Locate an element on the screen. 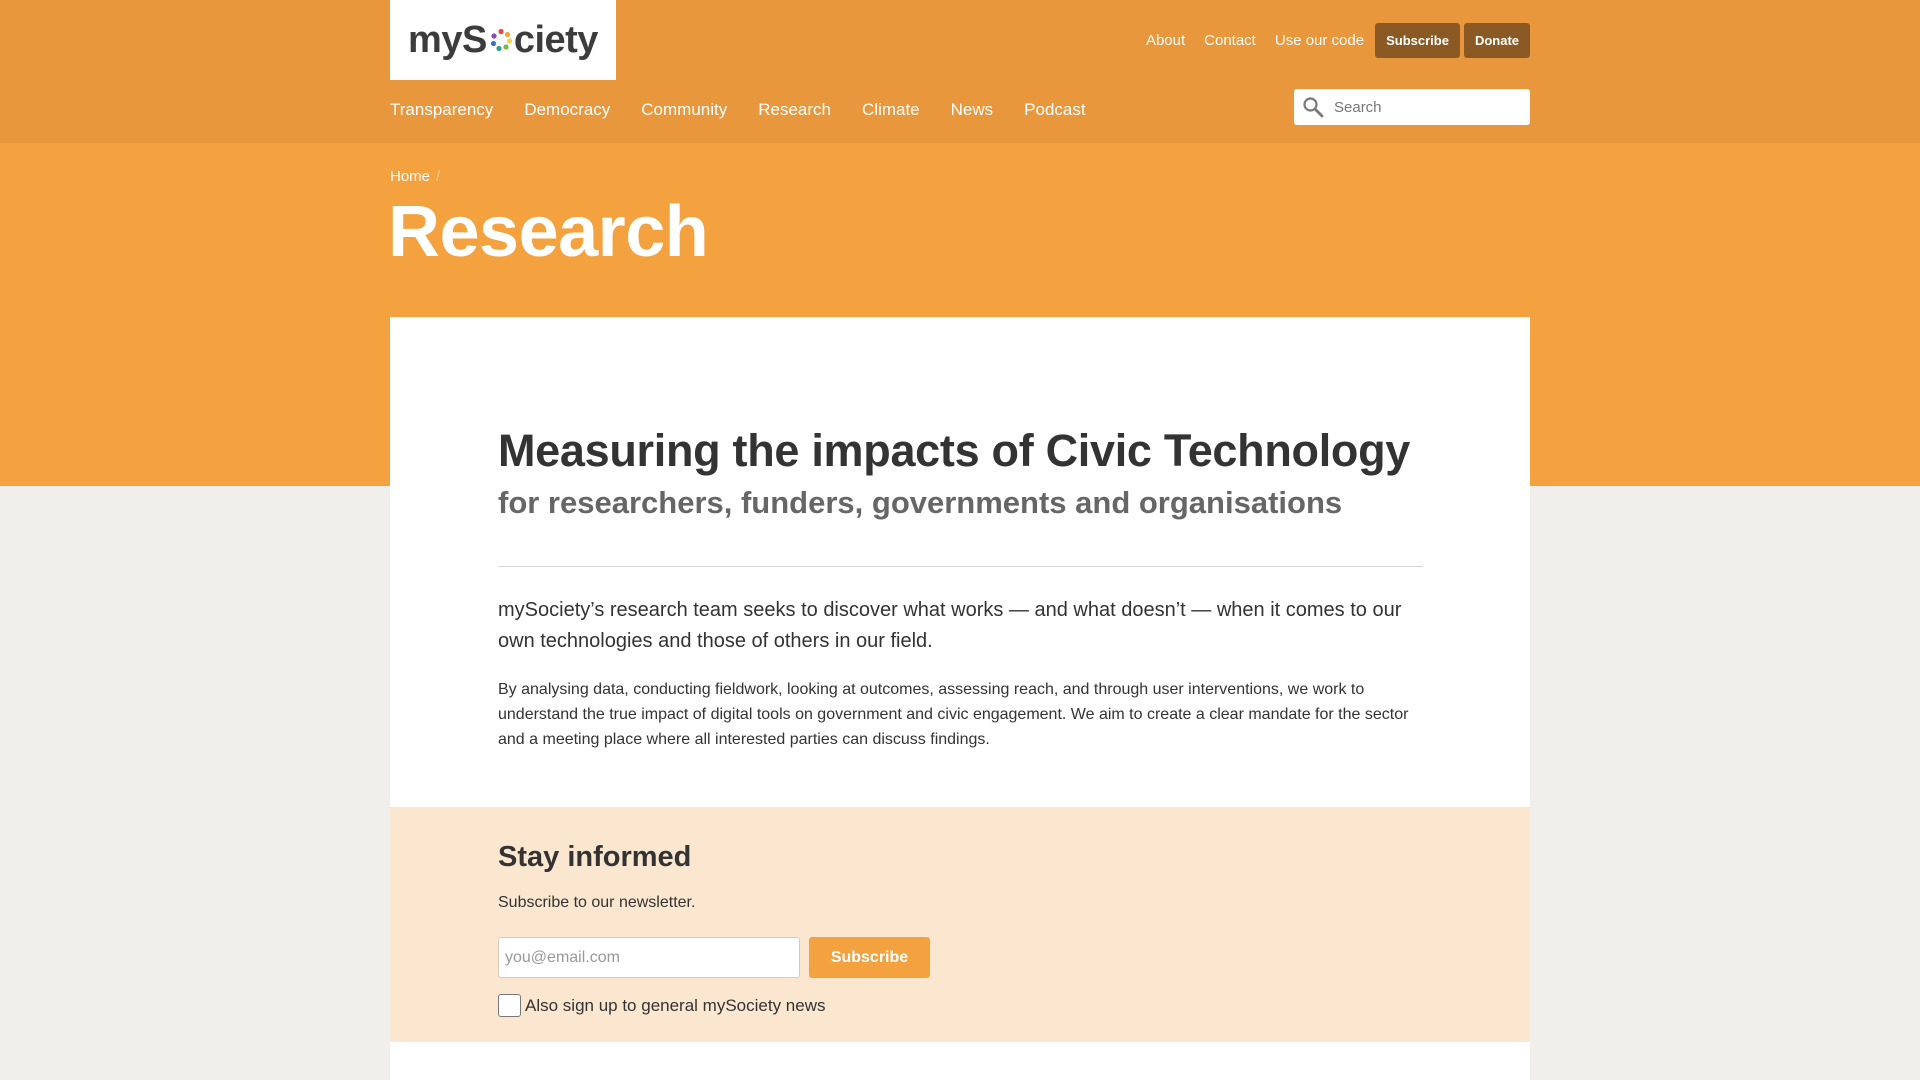 The width and height of the screenshot is (1920, 1080). logo-link: myS ciety is located at coordinates (503, 40).